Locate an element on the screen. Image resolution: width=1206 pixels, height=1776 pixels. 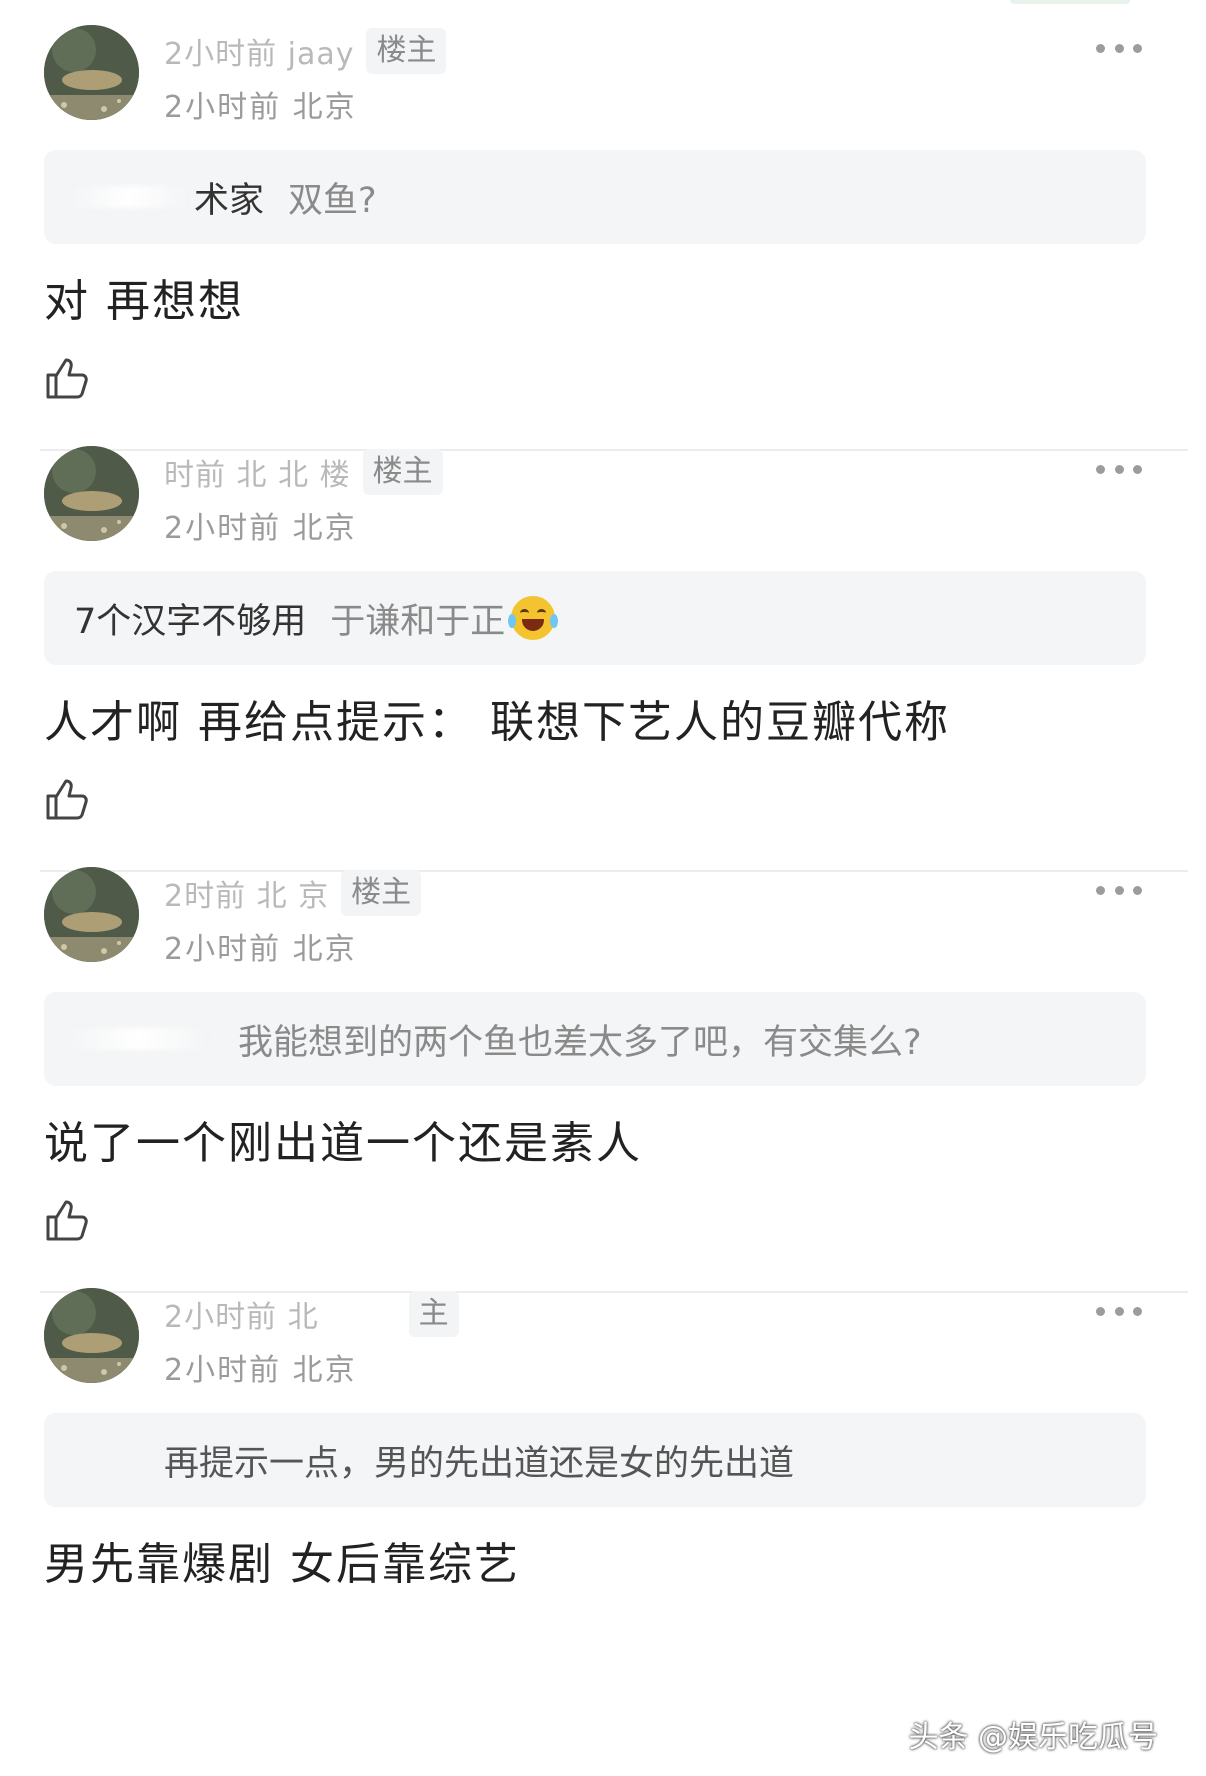
comment-body: 男先靠爆剧 女后靠综艺 is located at coordinates (282, 1564).